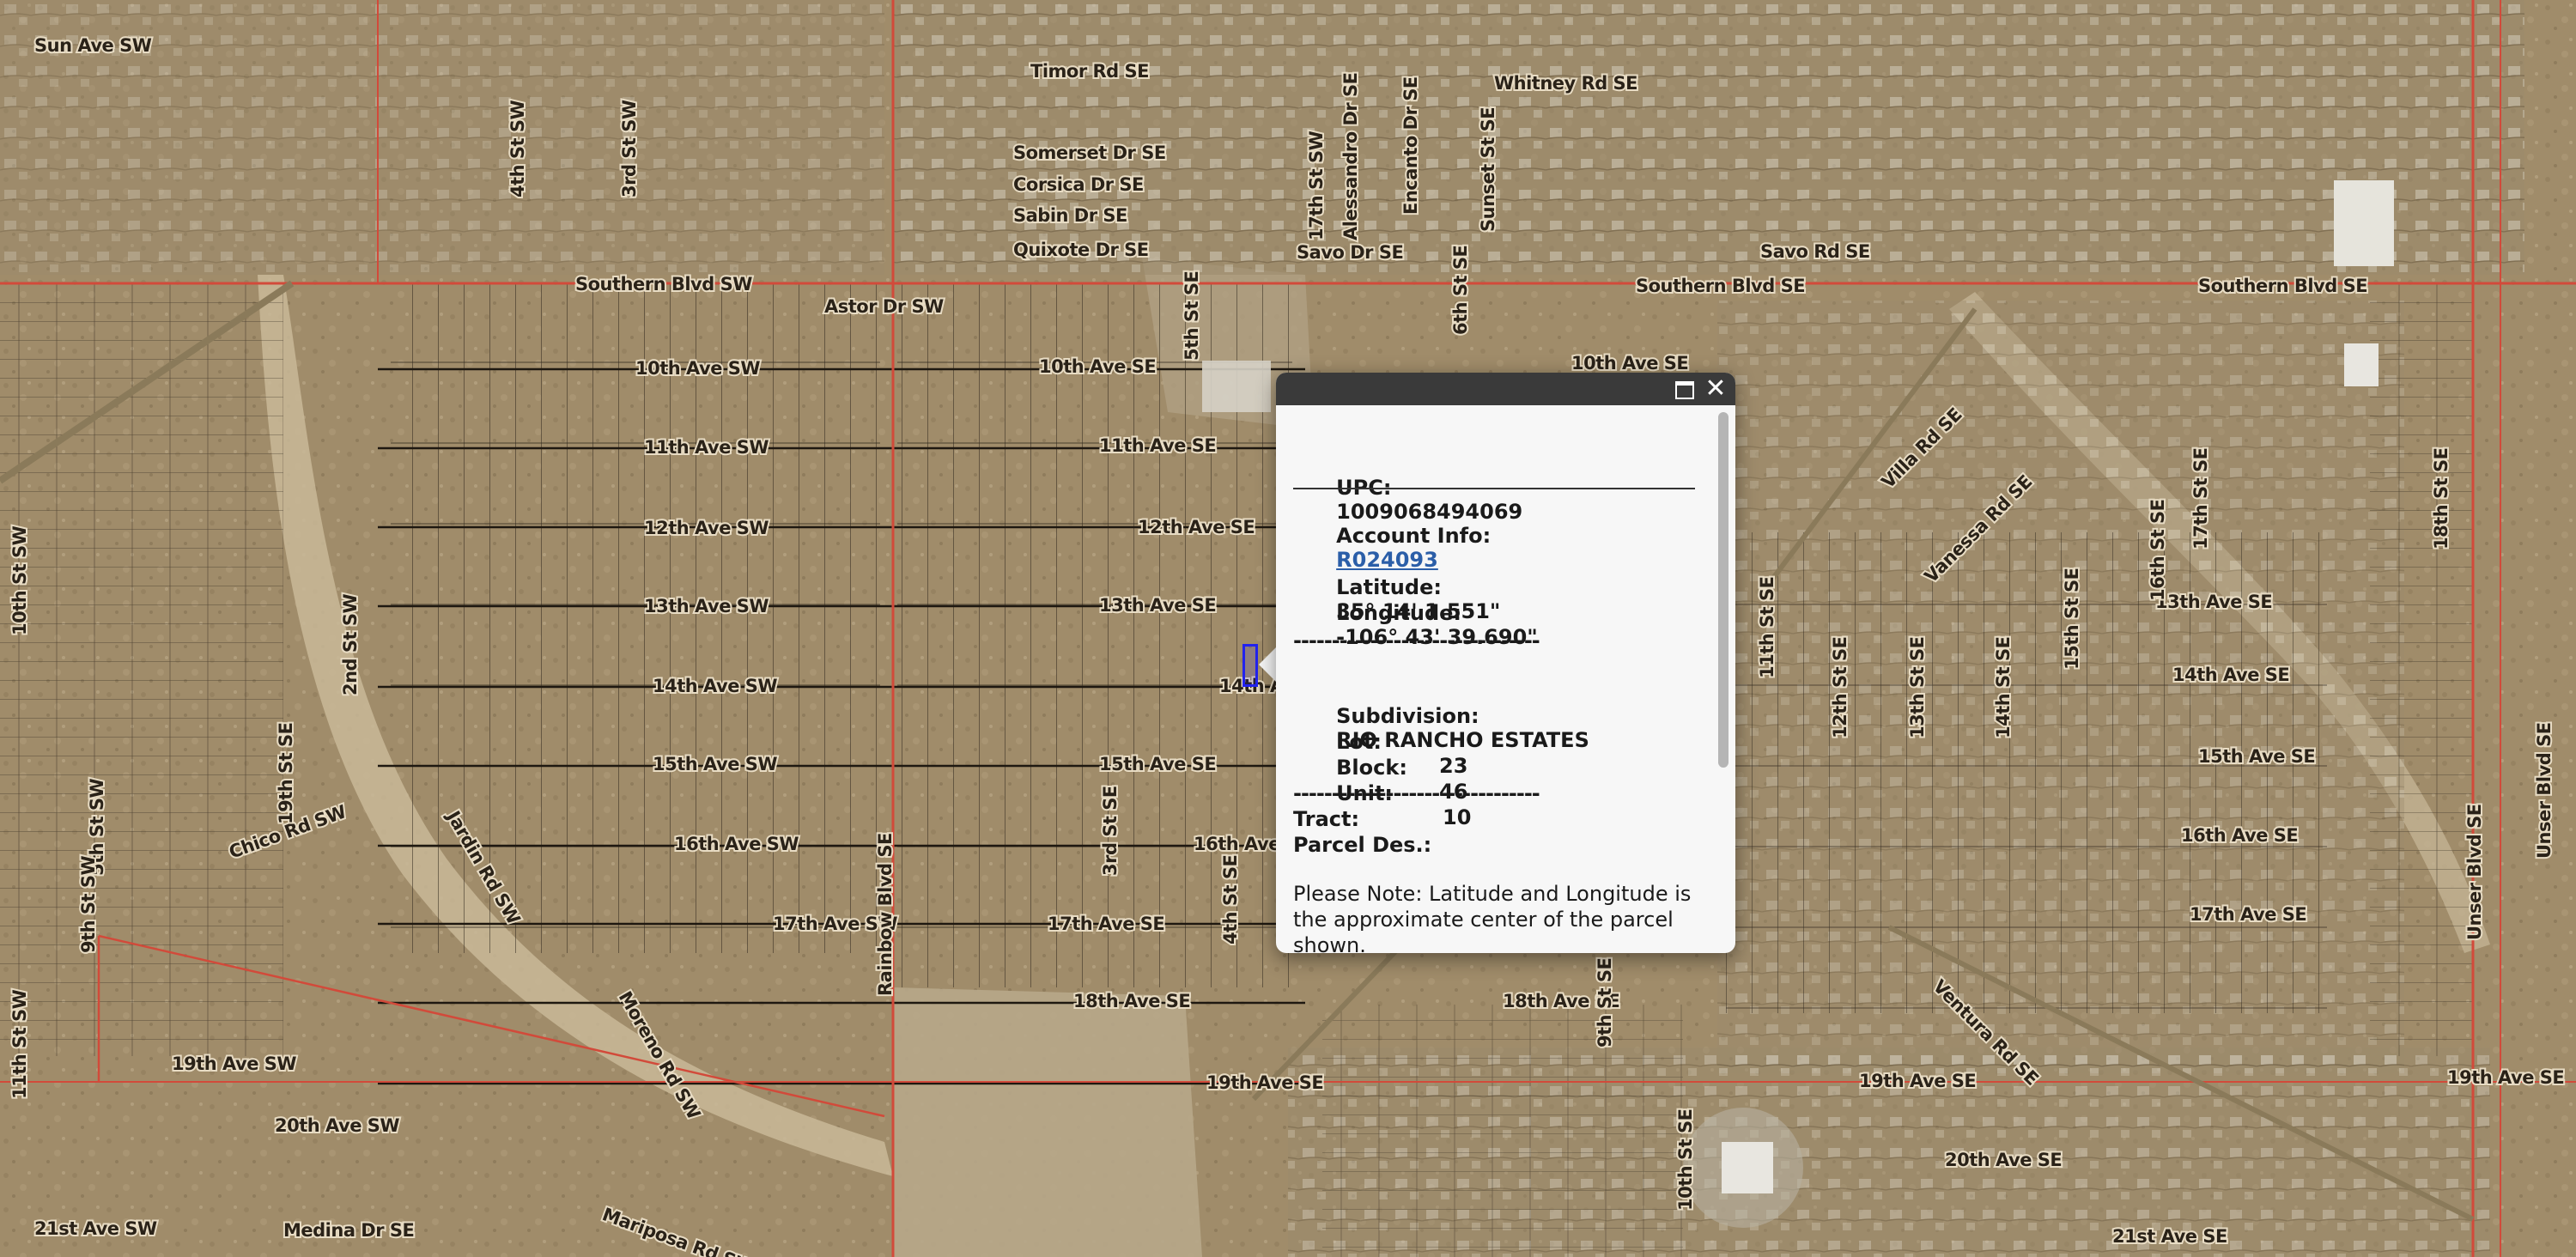  What do you see at coordinates (88, 904) in the screenshot?
I see `street-label: 9th St SW` at bounding box center [88, 904].